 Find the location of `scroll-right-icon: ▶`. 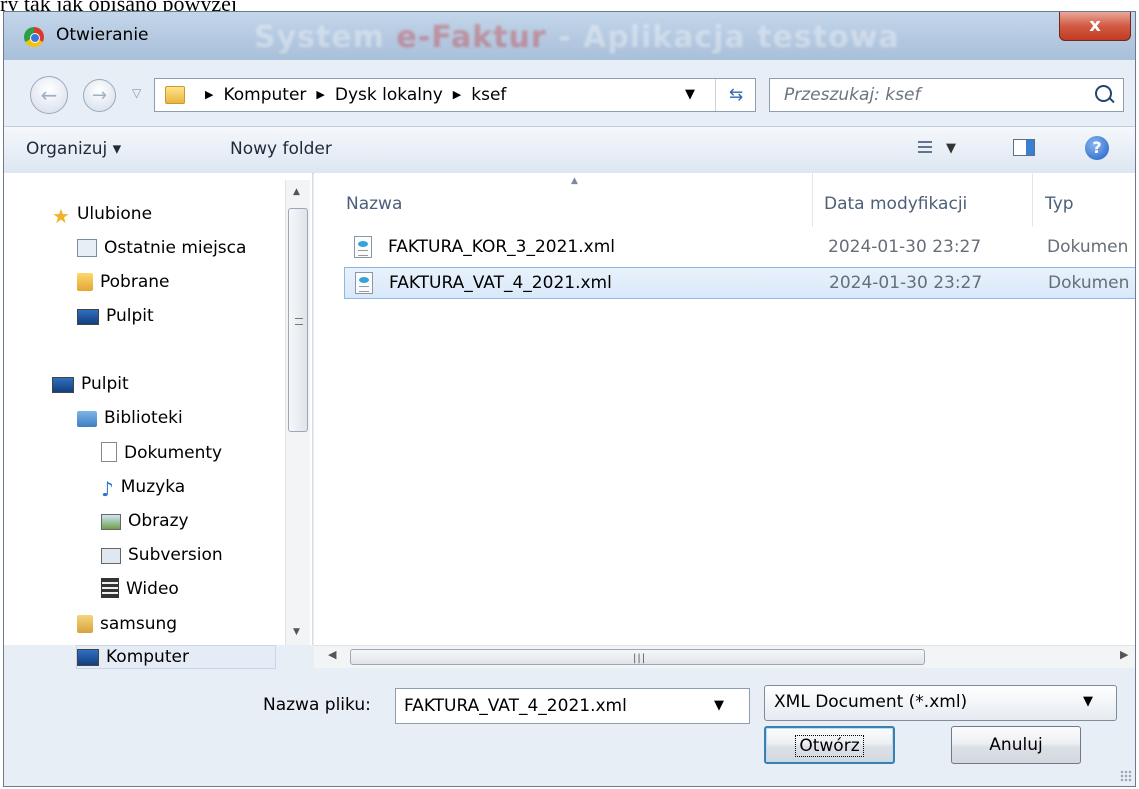

scroll-right-icon: ▶ is located at coordinates (1124, 654).